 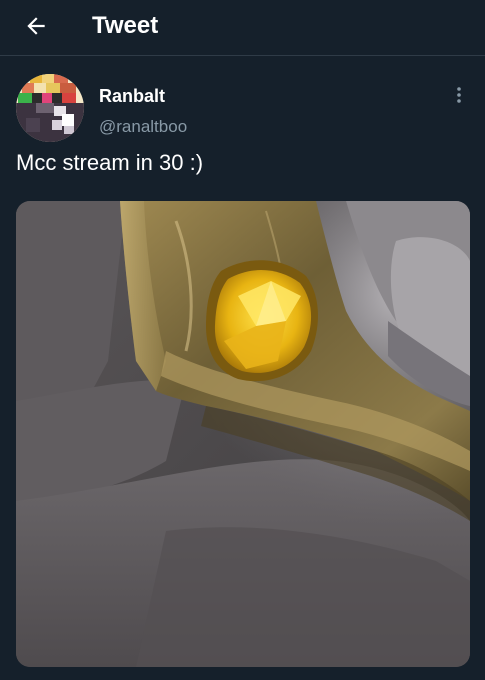 I want to click on pixel-avatar-icon, so click(x=50, y=108).